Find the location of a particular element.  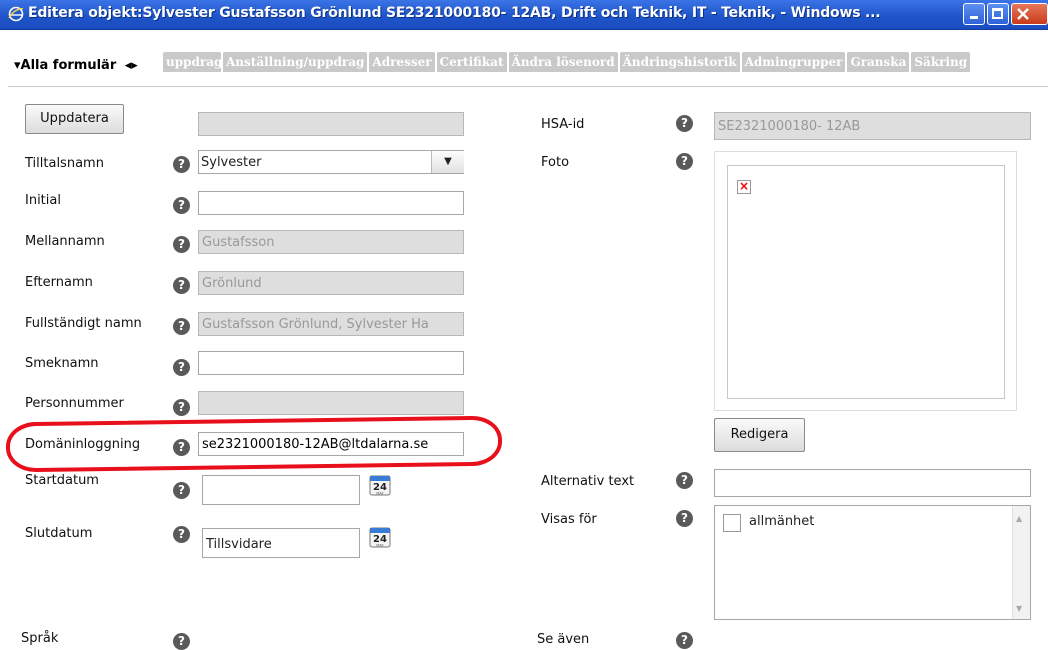

scroll-up-icon: ▲ is located at coordinates (1019, 518).